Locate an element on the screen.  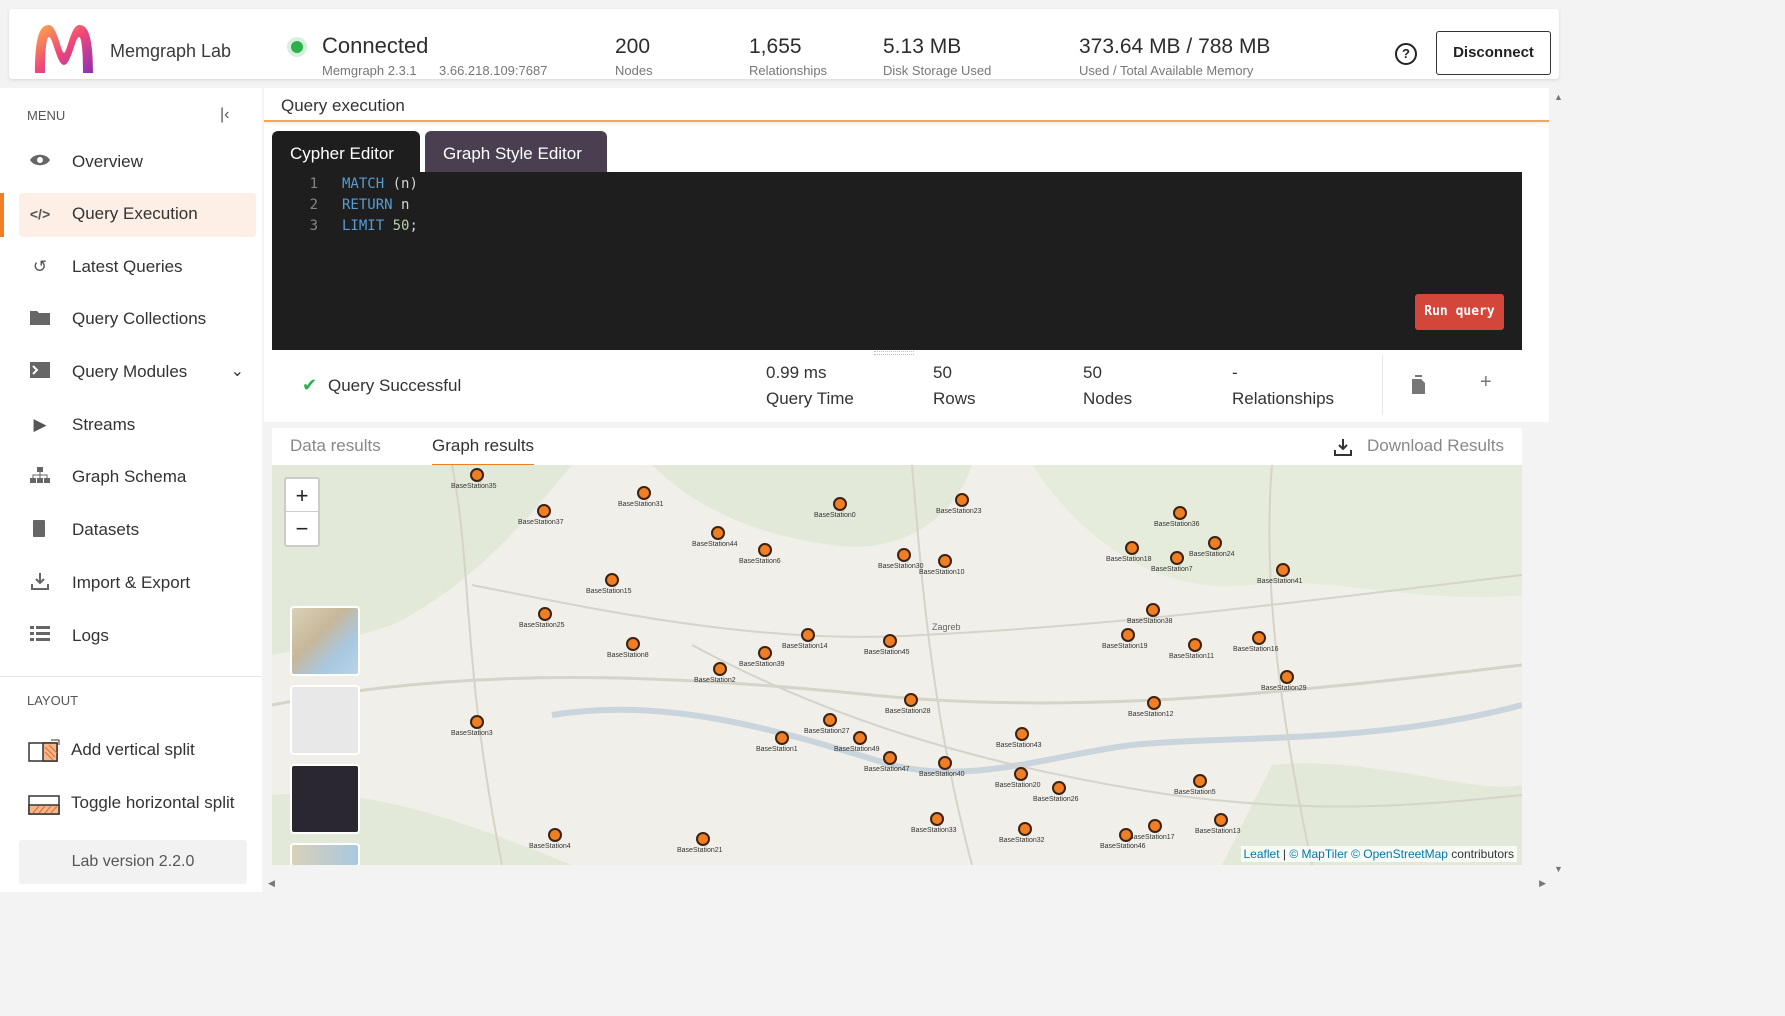
graph-node-label: BaseStation24 is located at coordinates (1212, 554).